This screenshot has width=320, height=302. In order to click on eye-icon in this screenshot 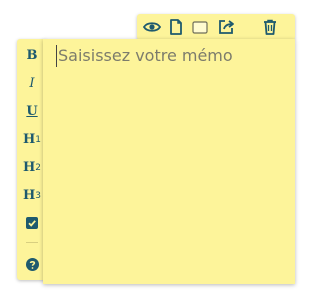, I will do `click(152, 27)`.